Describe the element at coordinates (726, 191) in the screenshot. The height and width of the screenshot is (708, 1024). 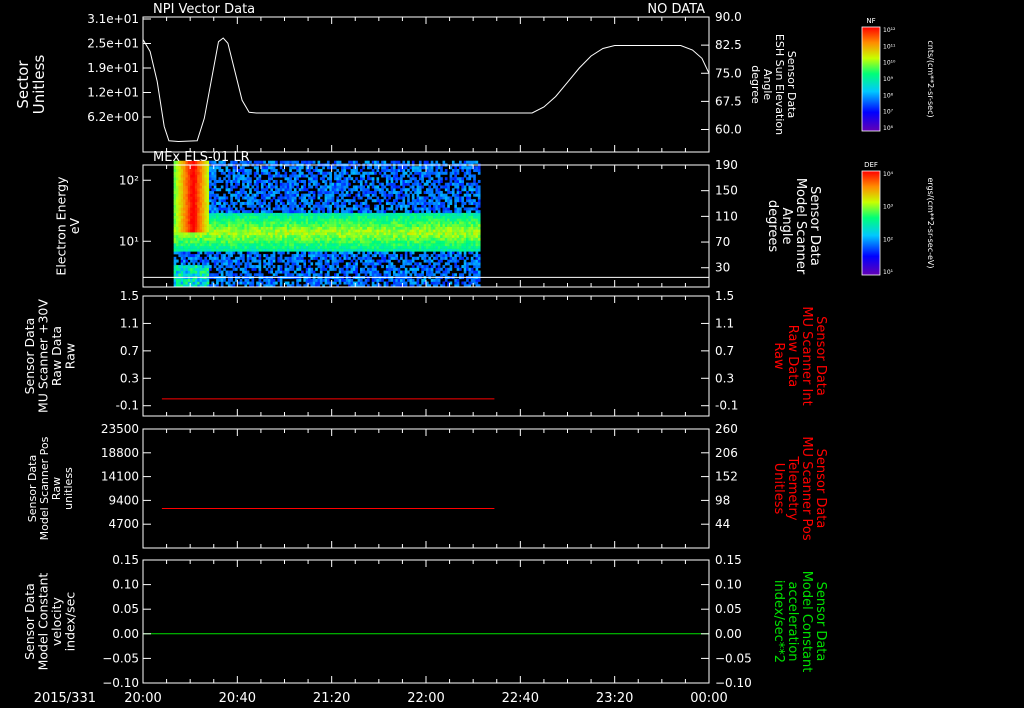
I see `y-tick-label-right: 150` at that location.